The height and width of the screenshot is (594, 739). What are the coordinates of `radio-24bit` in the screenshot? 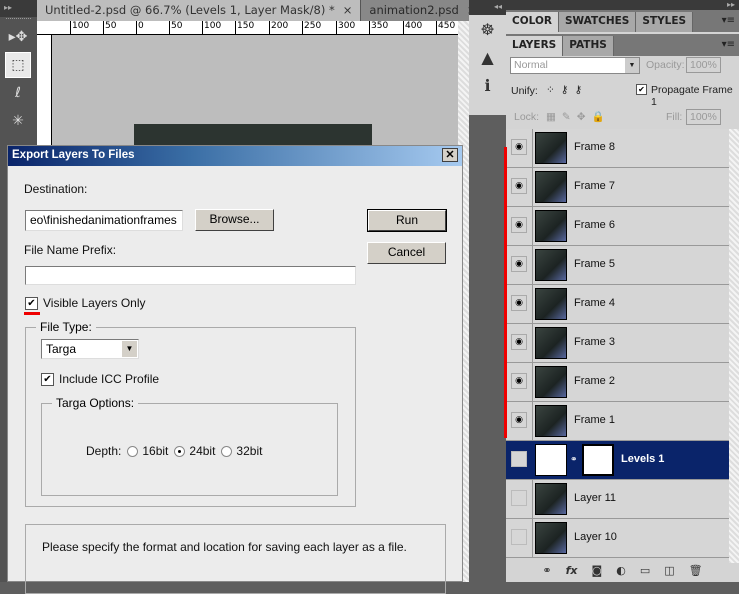 It's located at (180, 452).